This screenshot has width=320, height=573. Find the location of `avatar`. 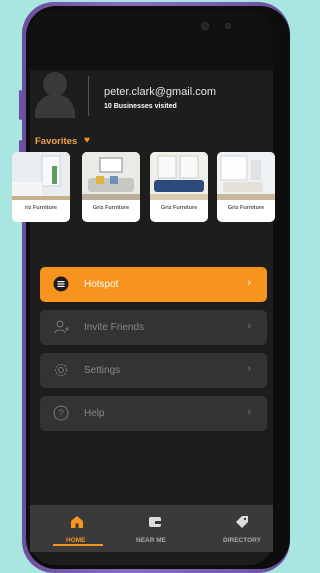

avatar is located at coordinates (55, 95).